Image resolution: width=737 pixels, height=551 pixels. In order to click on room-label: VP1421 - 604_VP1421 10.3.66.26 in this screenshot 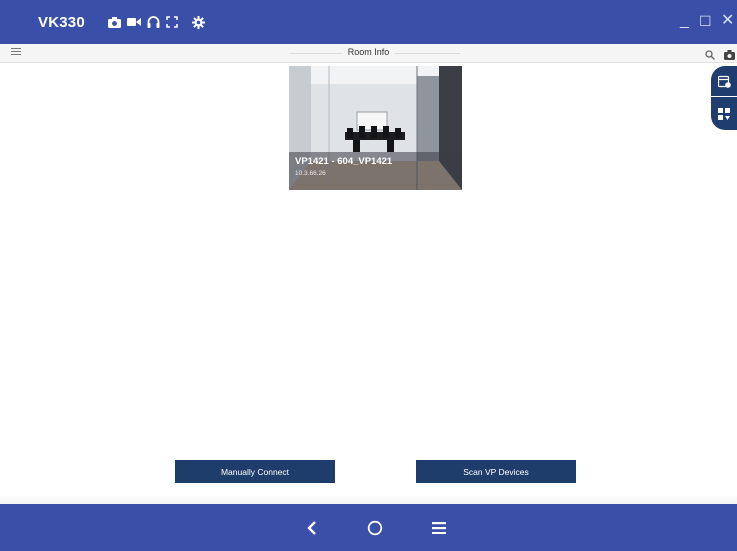, I will do `click(375, 171)`.